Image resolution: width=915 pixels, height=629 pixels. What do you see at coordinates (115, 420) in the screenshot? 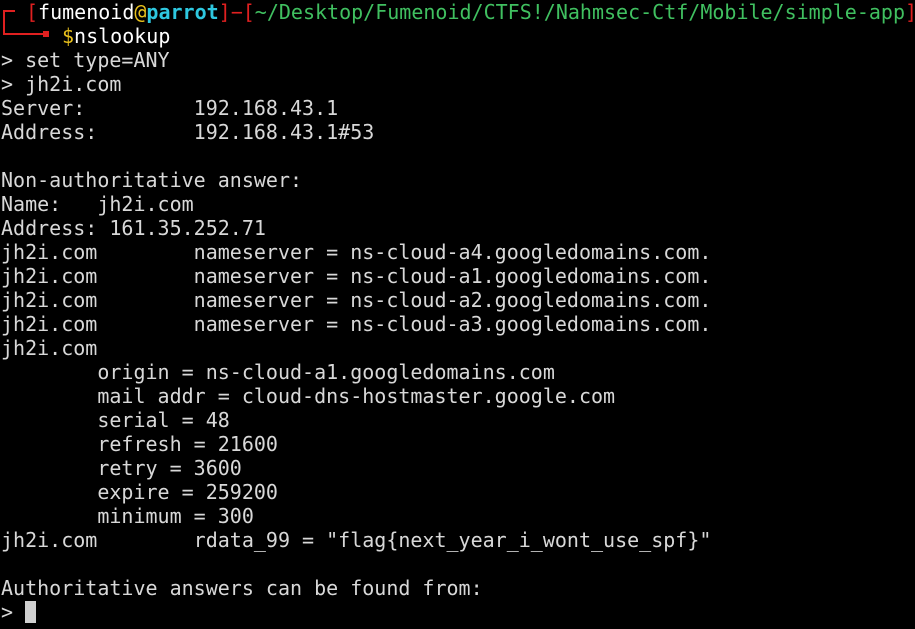
I see `output-line: serial = 48` at bounding box center [115, 420].